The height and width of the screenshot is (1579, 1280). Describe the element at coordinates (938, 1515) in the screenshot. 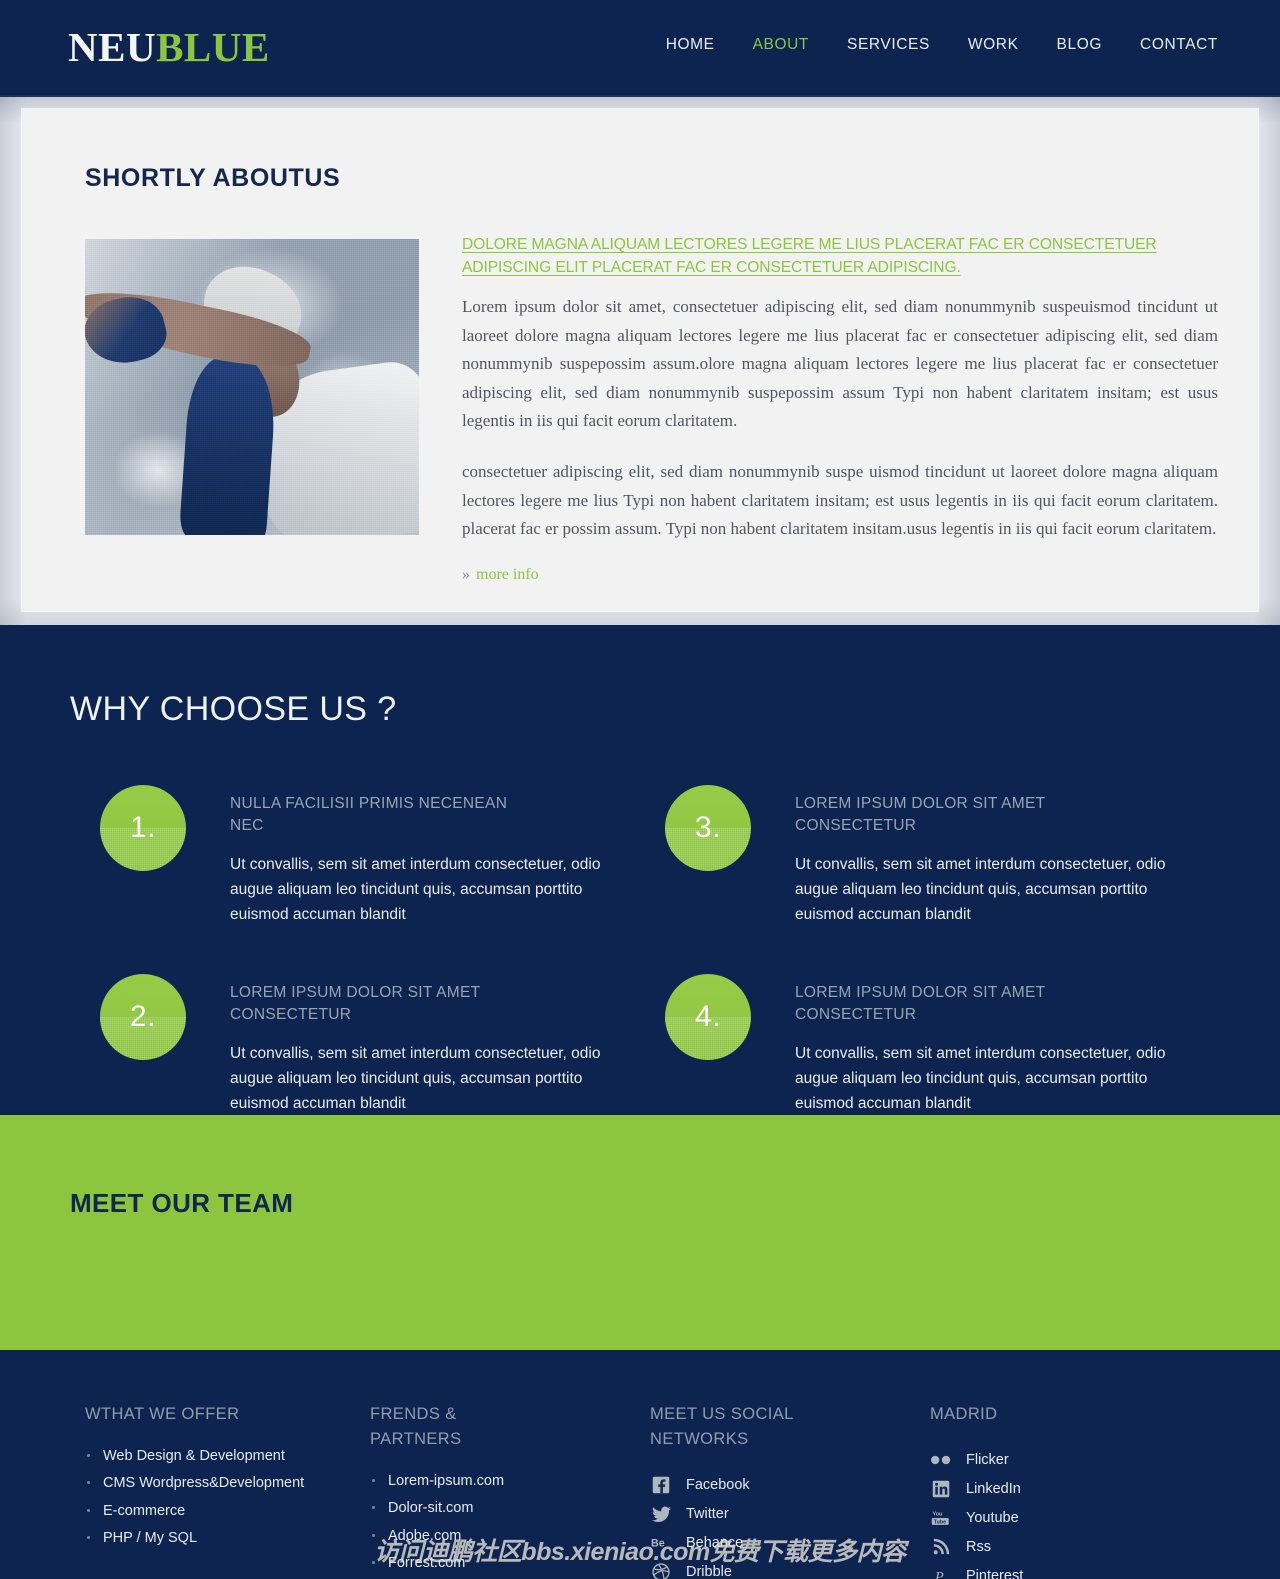

I see `svg-text: You` at that location.